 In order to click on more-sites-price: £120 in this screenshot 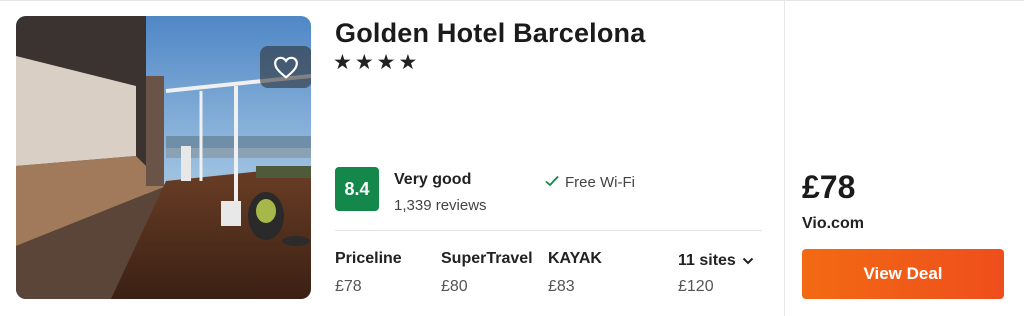, I will do `click(696, 286)`.